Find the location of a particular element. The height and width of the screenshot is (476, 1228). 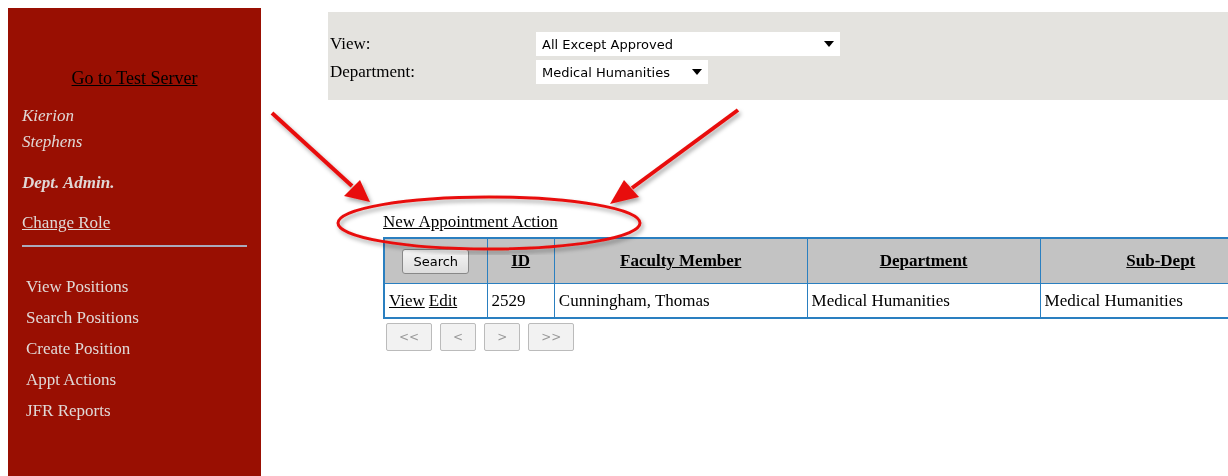

column-header: Sub-Dept is located at coordinates (1134, 261).